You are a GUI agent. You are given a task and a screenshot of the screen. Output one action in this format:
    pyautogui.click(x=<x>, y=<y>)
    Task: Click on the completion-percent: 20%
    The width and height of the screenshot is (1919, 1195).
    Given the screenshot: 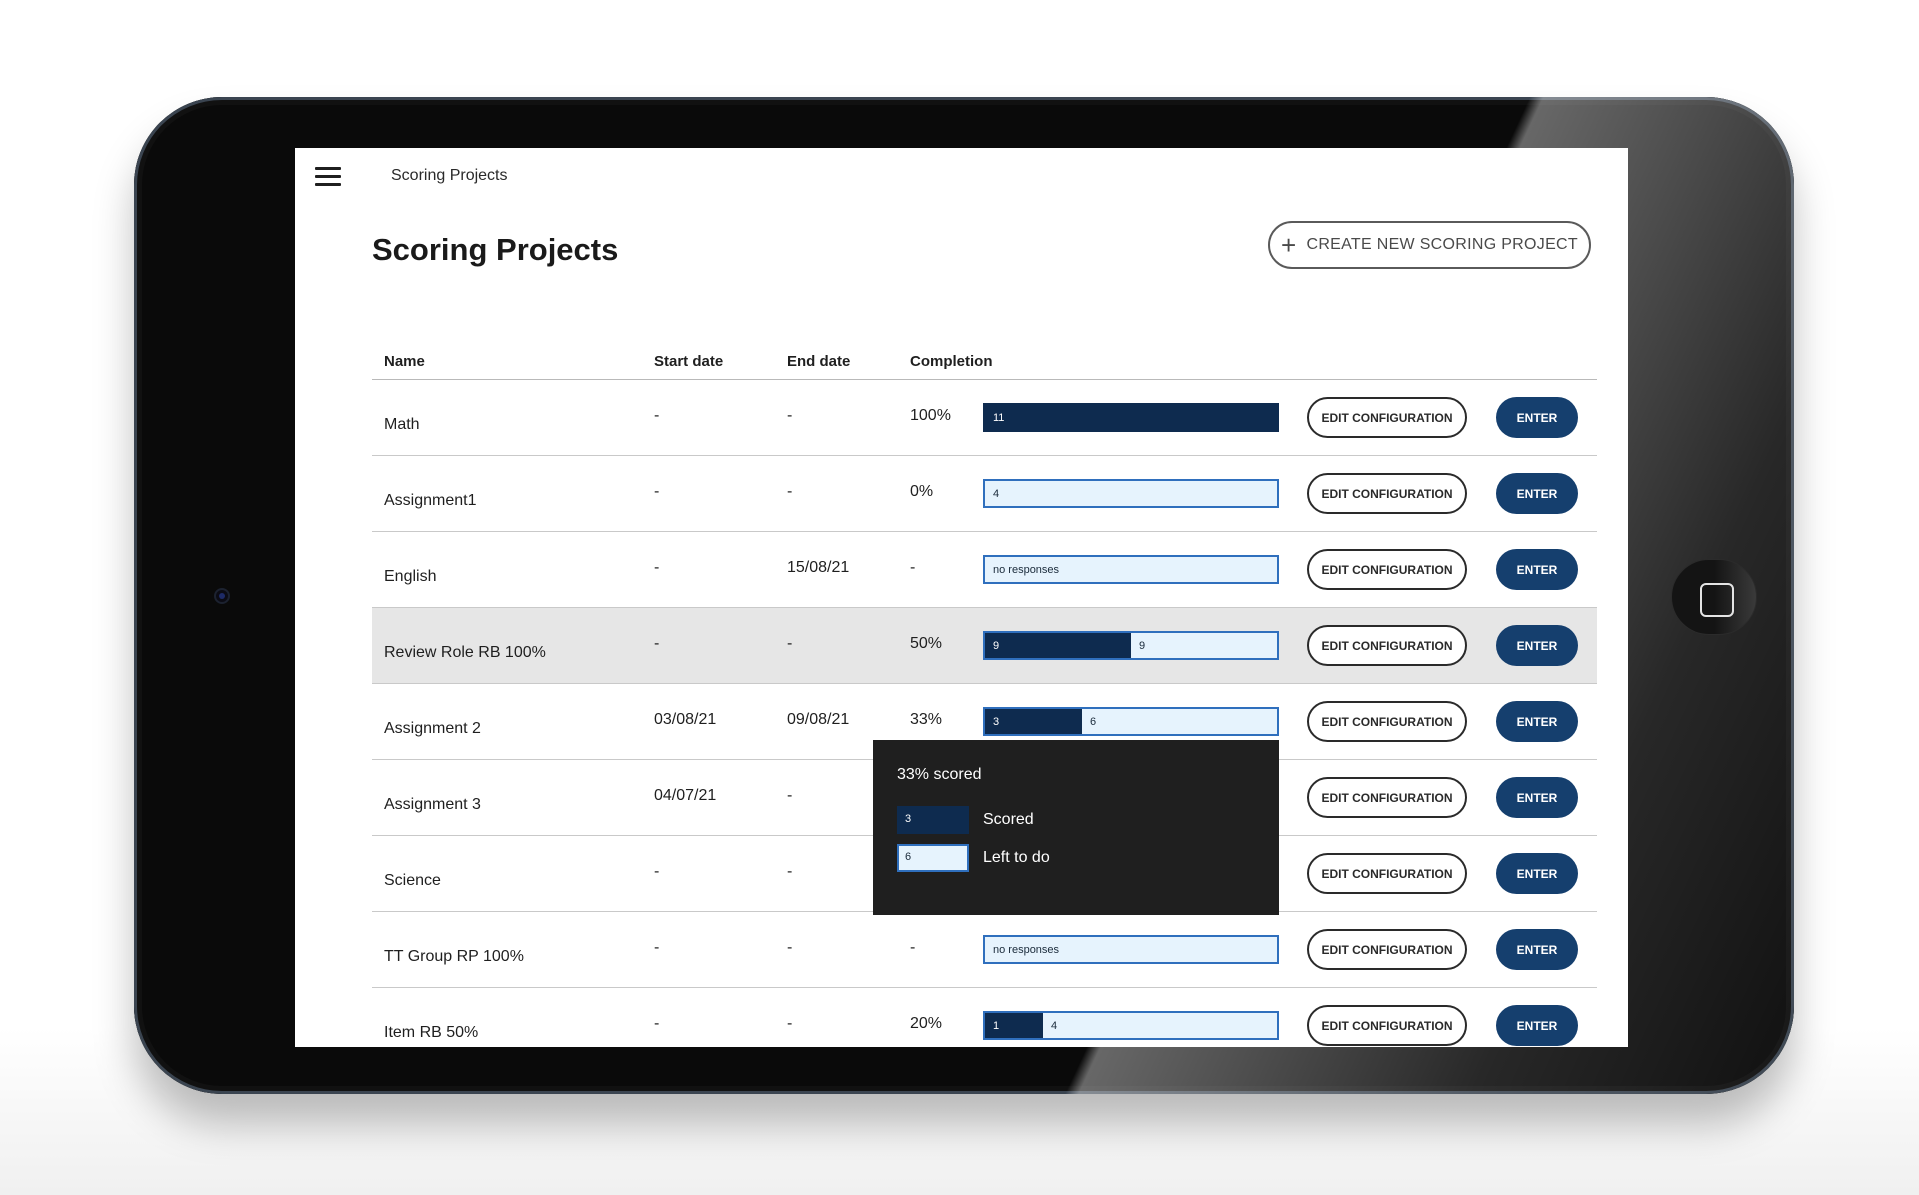 What is the action you would take?
    pyautogui.click(x=926, y=1023)
    